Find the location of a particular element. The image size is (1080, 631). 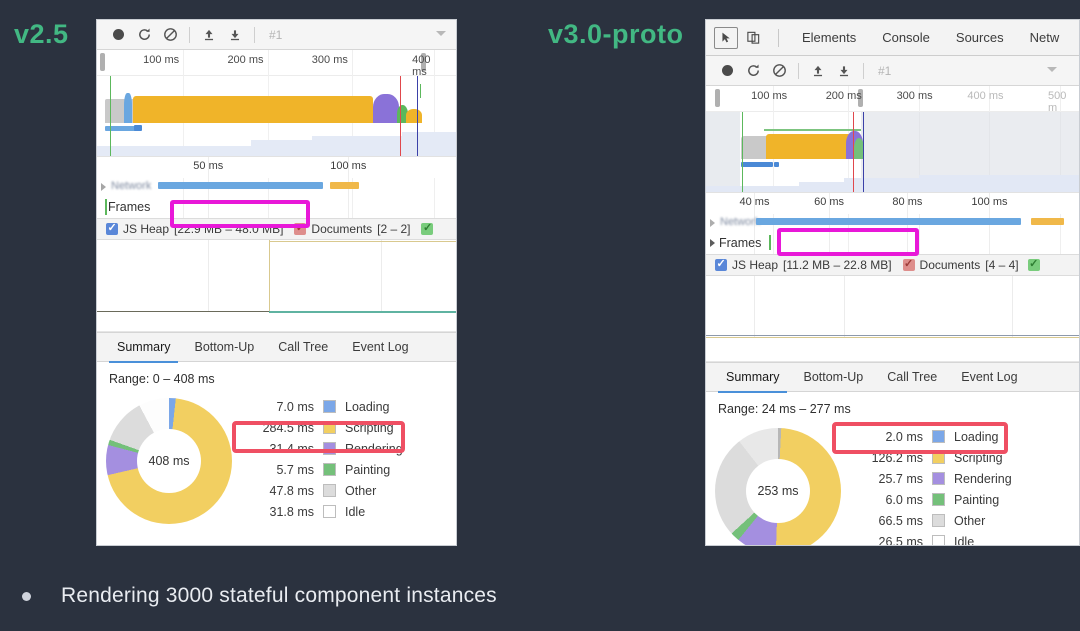

overview-ruler-right: 100 ms 200 ms 300 ms 400 ms 500 m is located at coordinates (892, 198).